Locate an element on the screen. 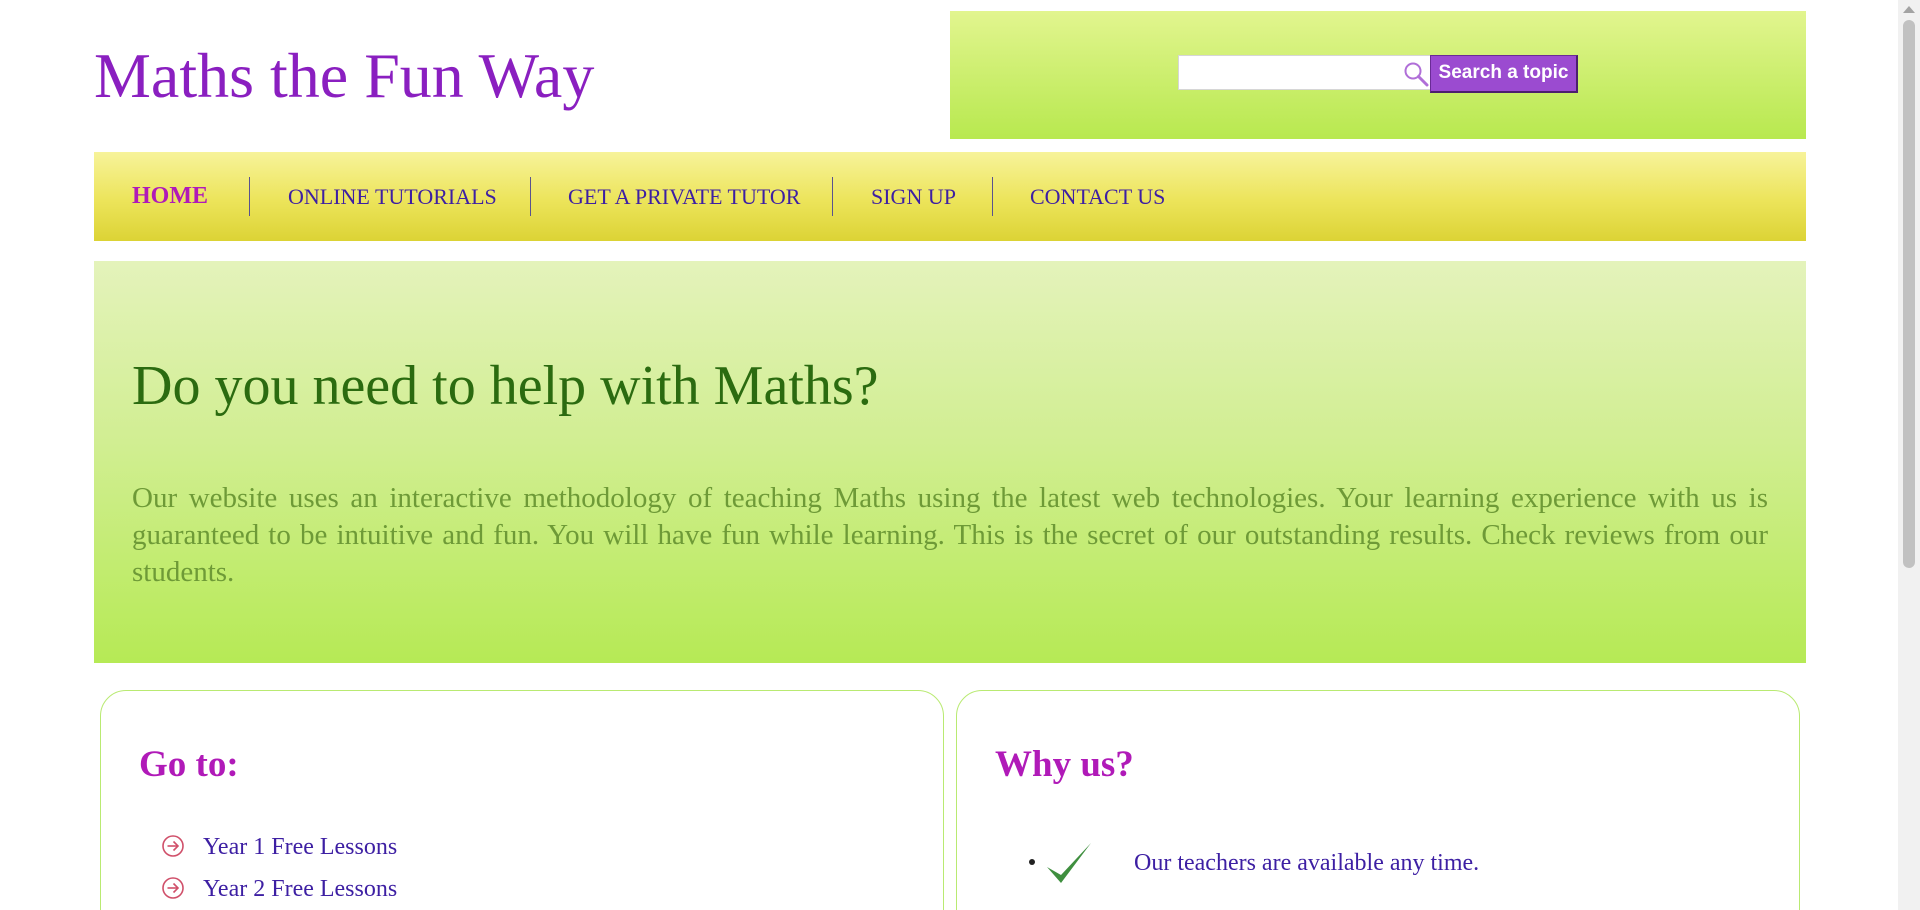 Image resolution: width=1920 pixels, height=910 pixels. vertical-scrollbar is located at coordinates (1909, 455).